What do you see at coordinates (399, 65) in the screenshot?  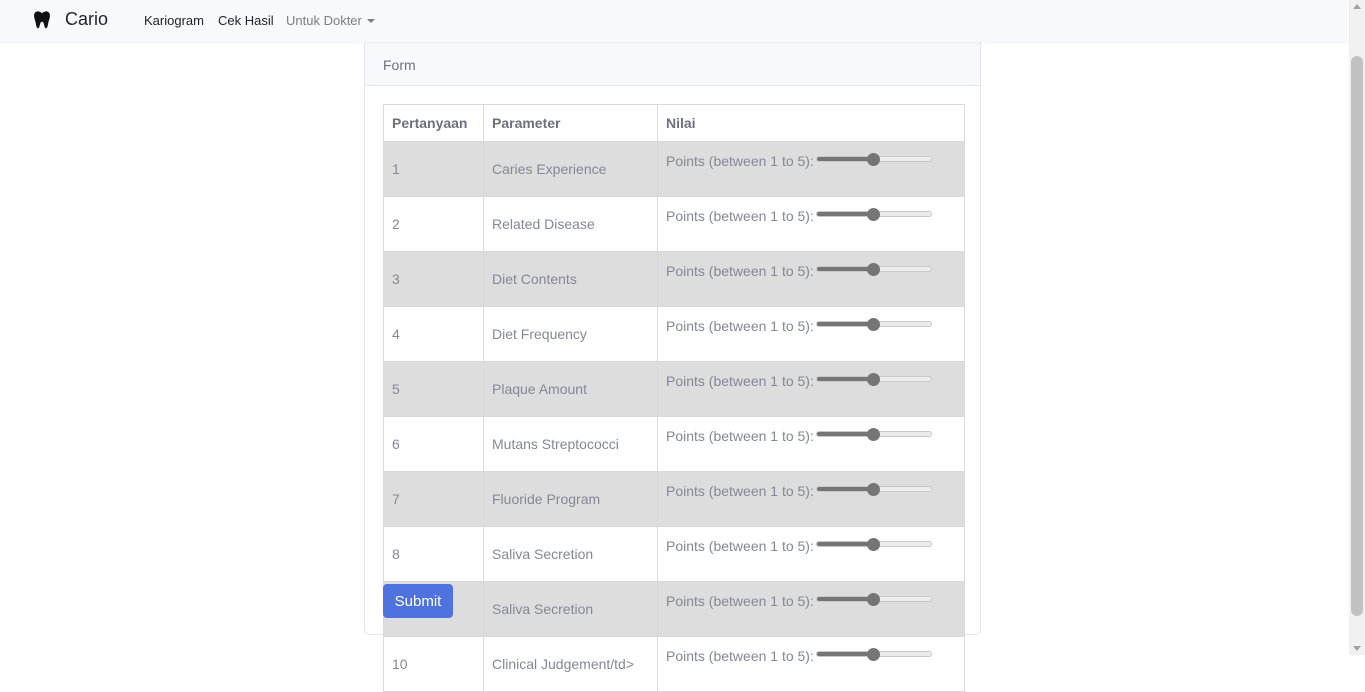 I see `card-title: Form` at bounding box center [399, 65].